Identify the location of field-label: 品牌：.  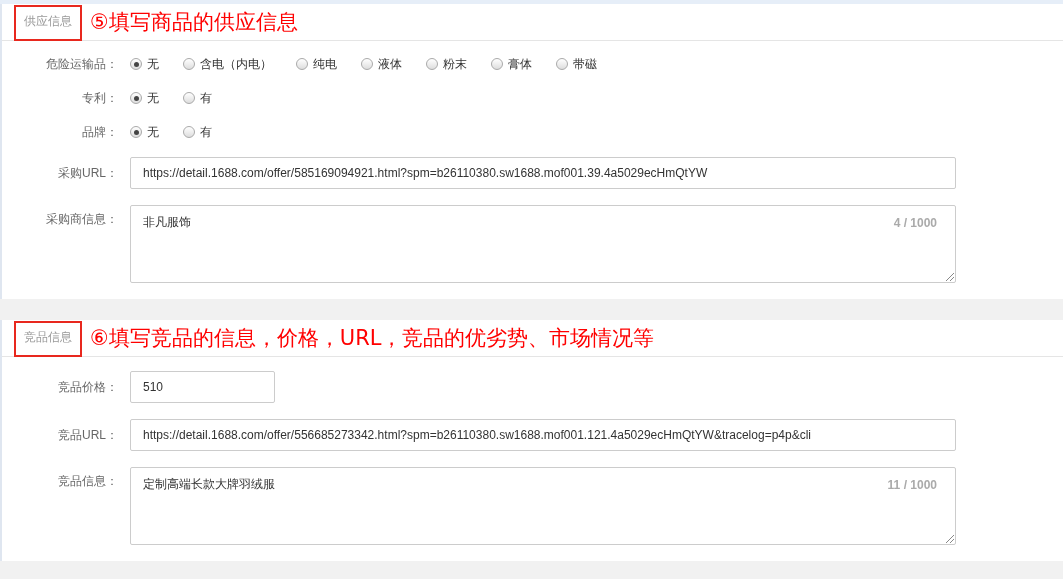
(100, 132).